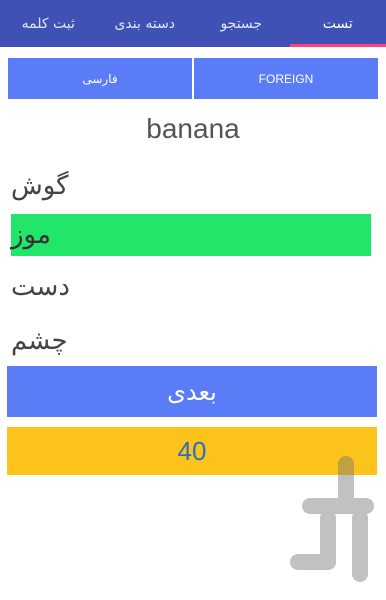 The image size is (386, 600). I want to click on next-button: بعدی, so click(192, 391).